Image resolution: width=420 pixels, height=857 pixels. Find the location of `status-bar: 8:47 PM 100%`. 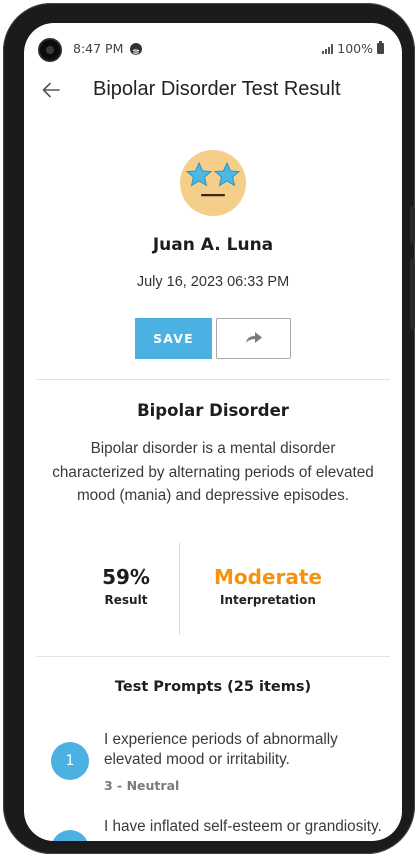

status-bar: 8:47 PM 100% is located at coordinates (213, 42).